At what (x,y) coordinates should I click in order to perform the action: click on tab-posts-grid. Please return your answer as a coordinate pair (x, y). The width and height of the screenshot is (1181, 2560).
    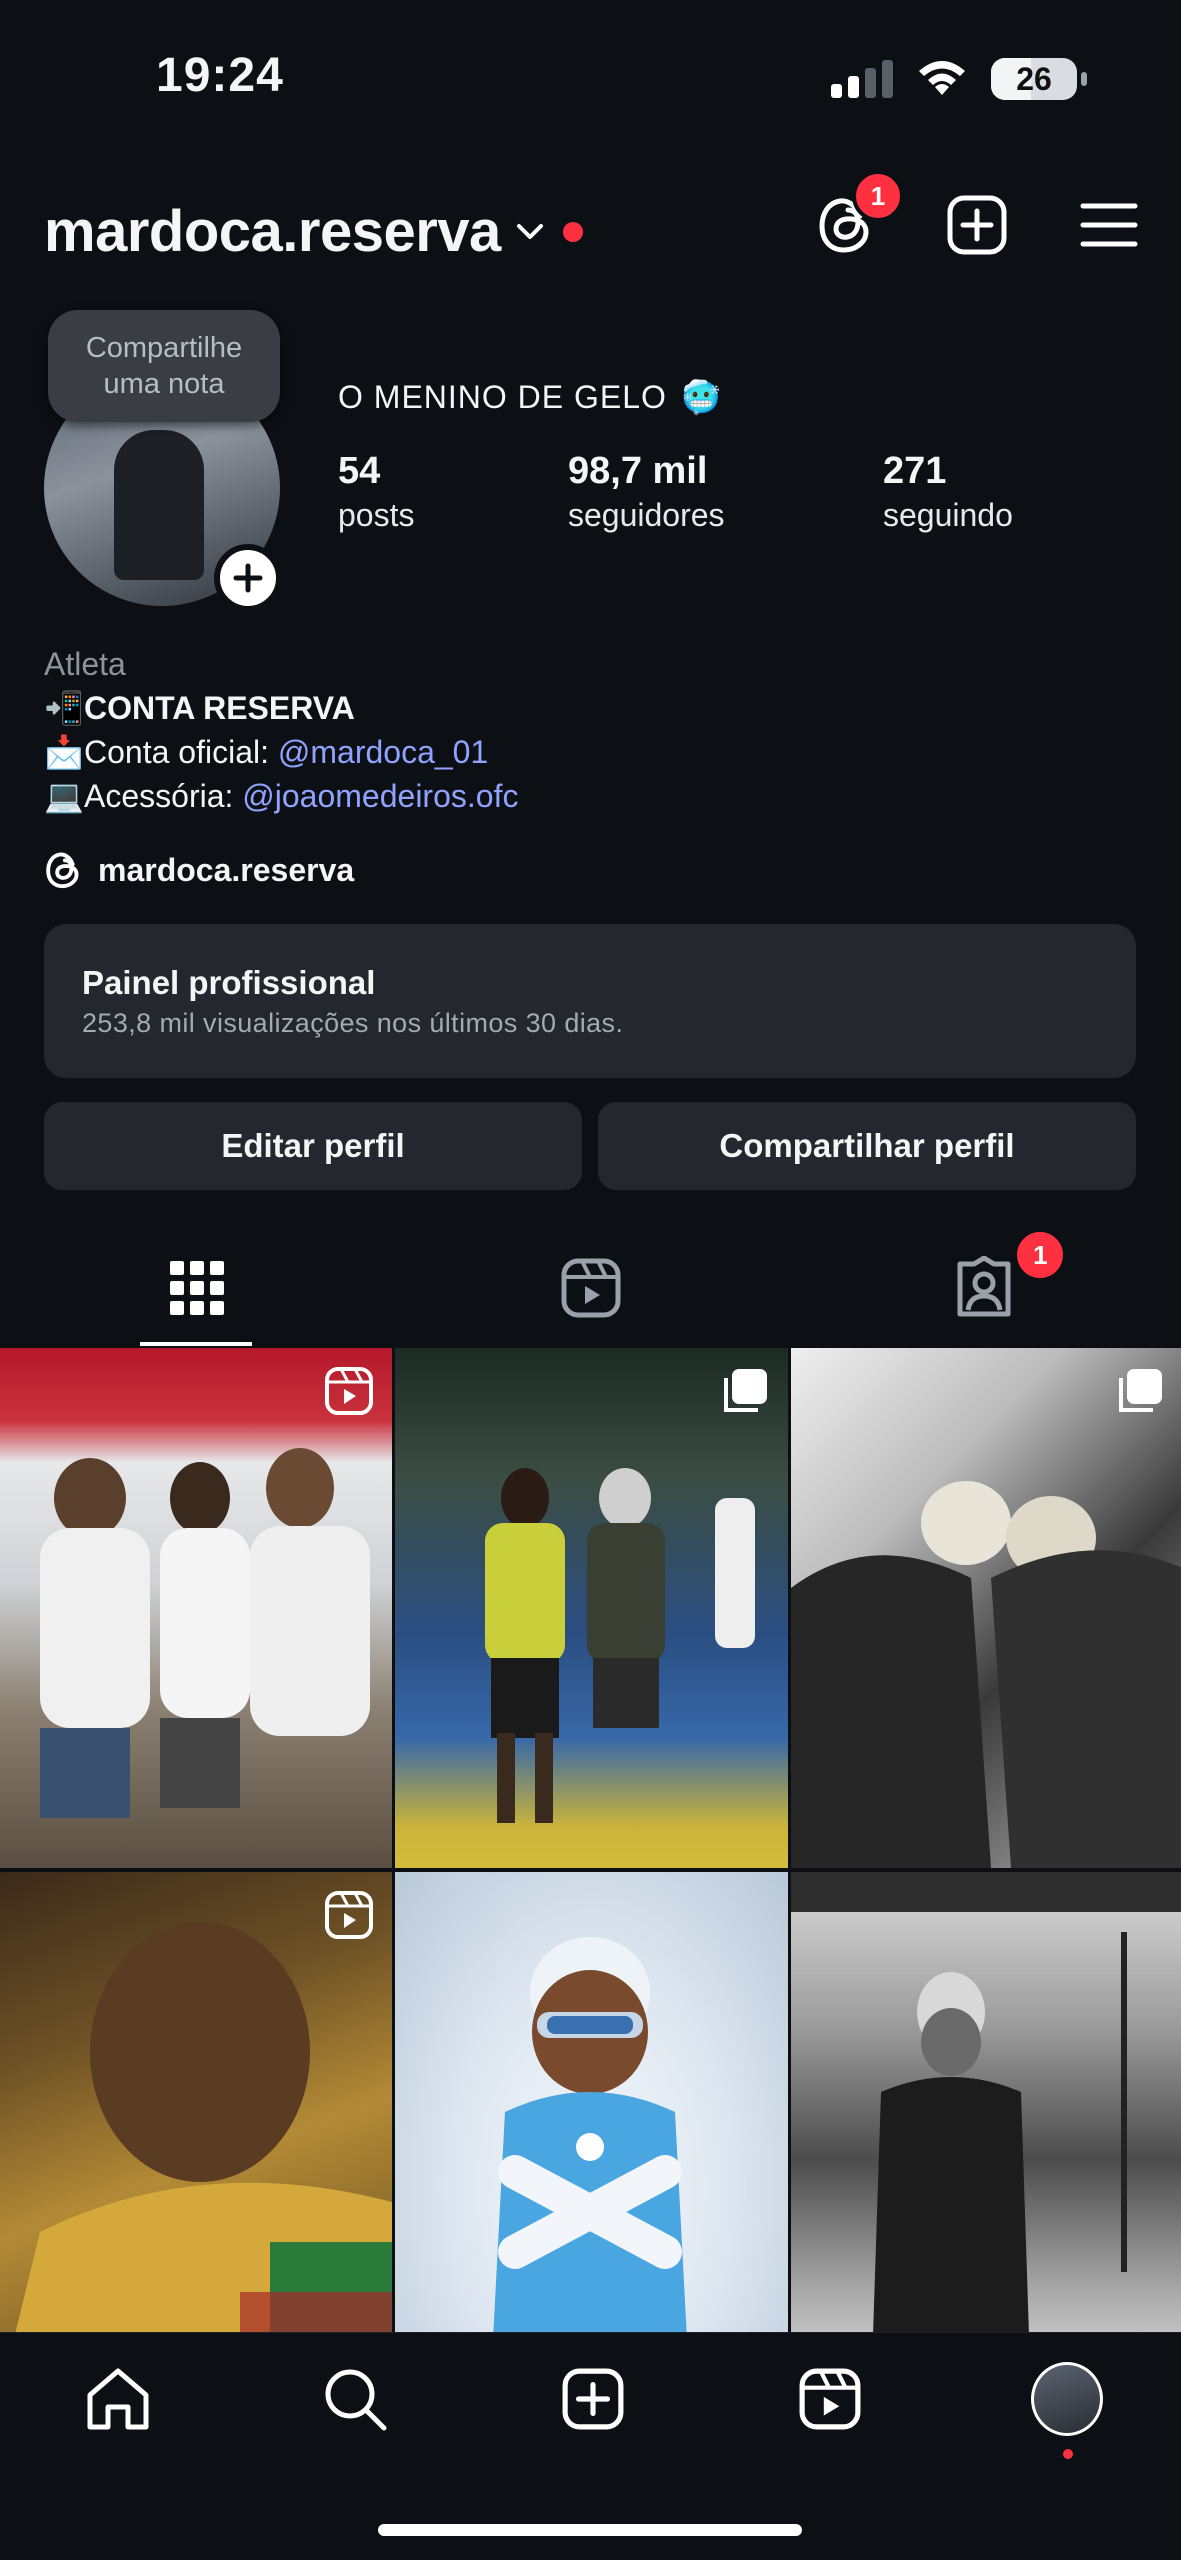
    Looking at the image, I should click on (197, 1288).